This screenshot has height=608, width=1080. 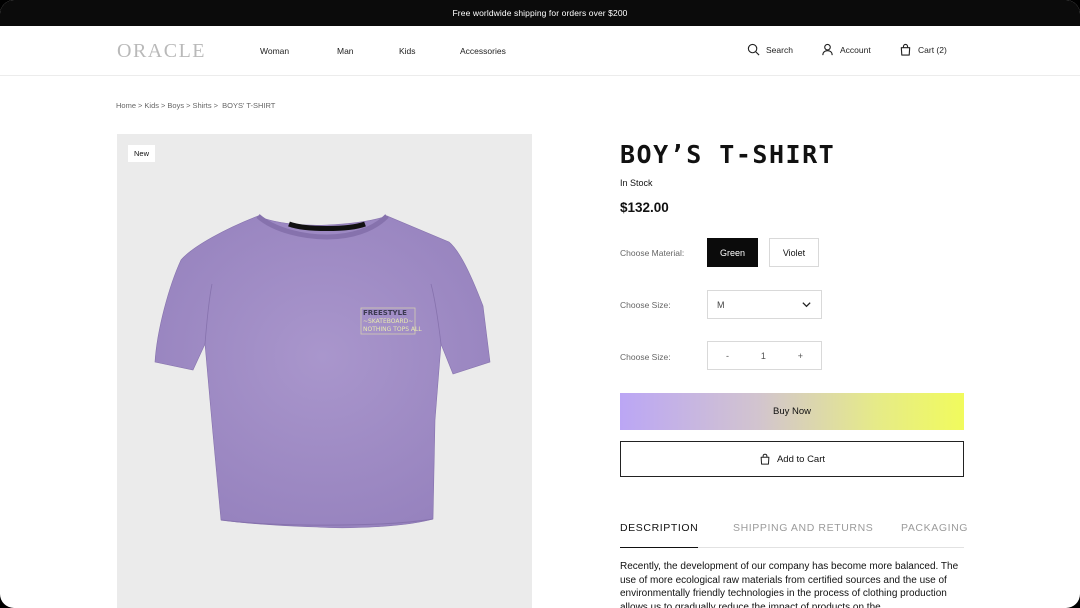 I want to click on quantity-stepper: - 1 +, so click(x=764, y=355).